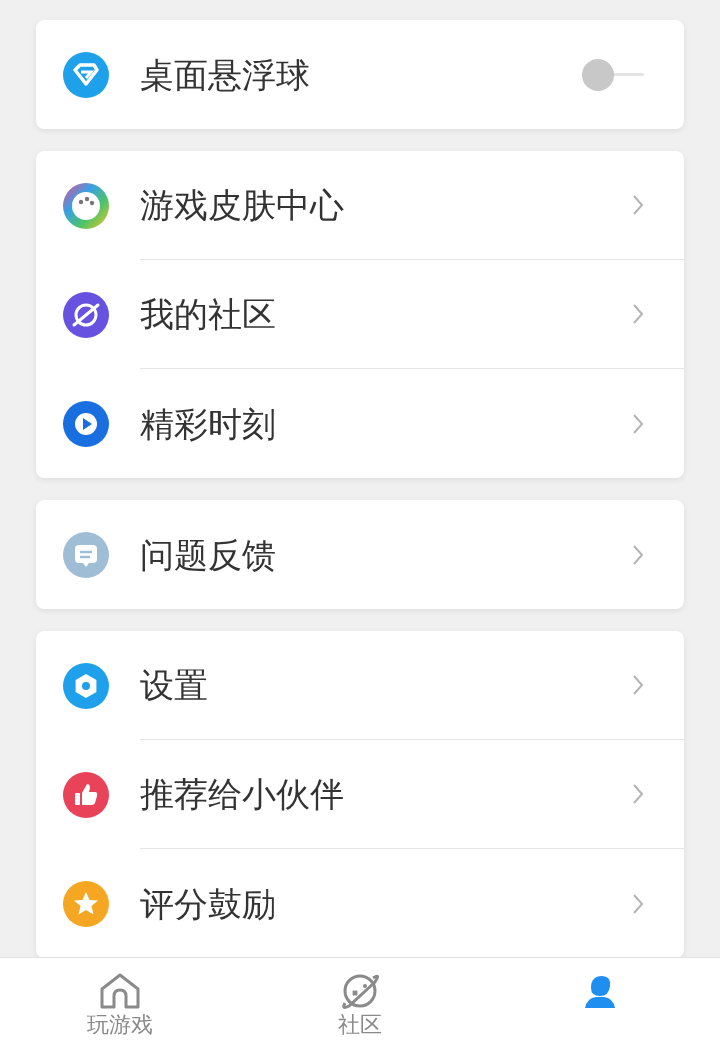 This screenshot has height=1049, width=720. Describe the element at coordinates (86, 554) in the screenshot. I see `message-icon` at that location.